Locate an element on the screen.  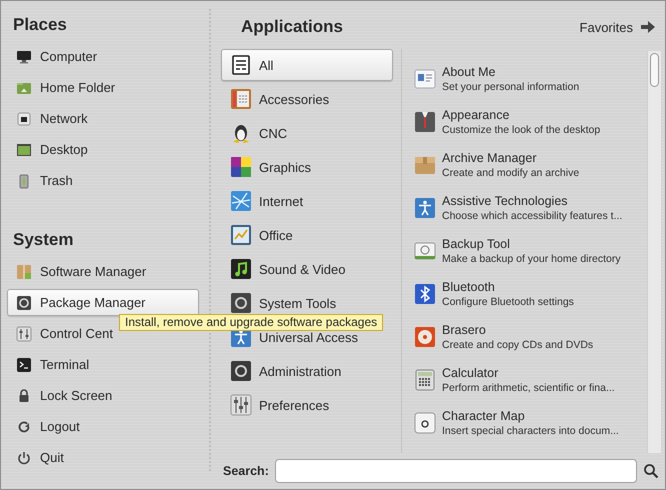
menu-item: Terminal is located at coordinates (49, 364).